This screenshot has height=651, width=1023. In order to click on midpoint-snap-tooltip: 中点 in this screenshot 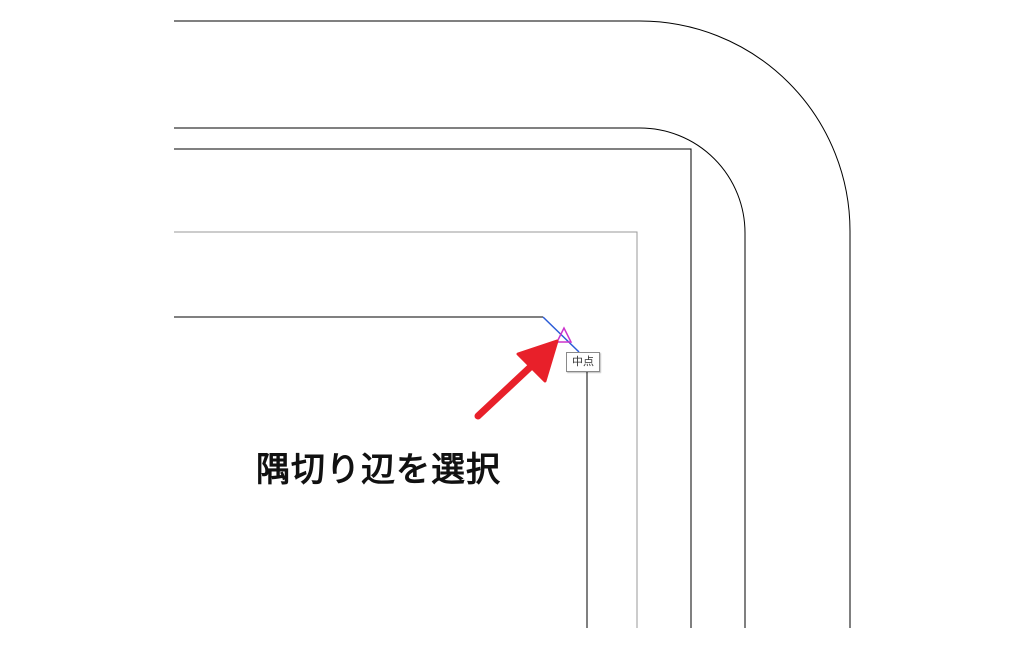, I will do `click(583, 362)`.